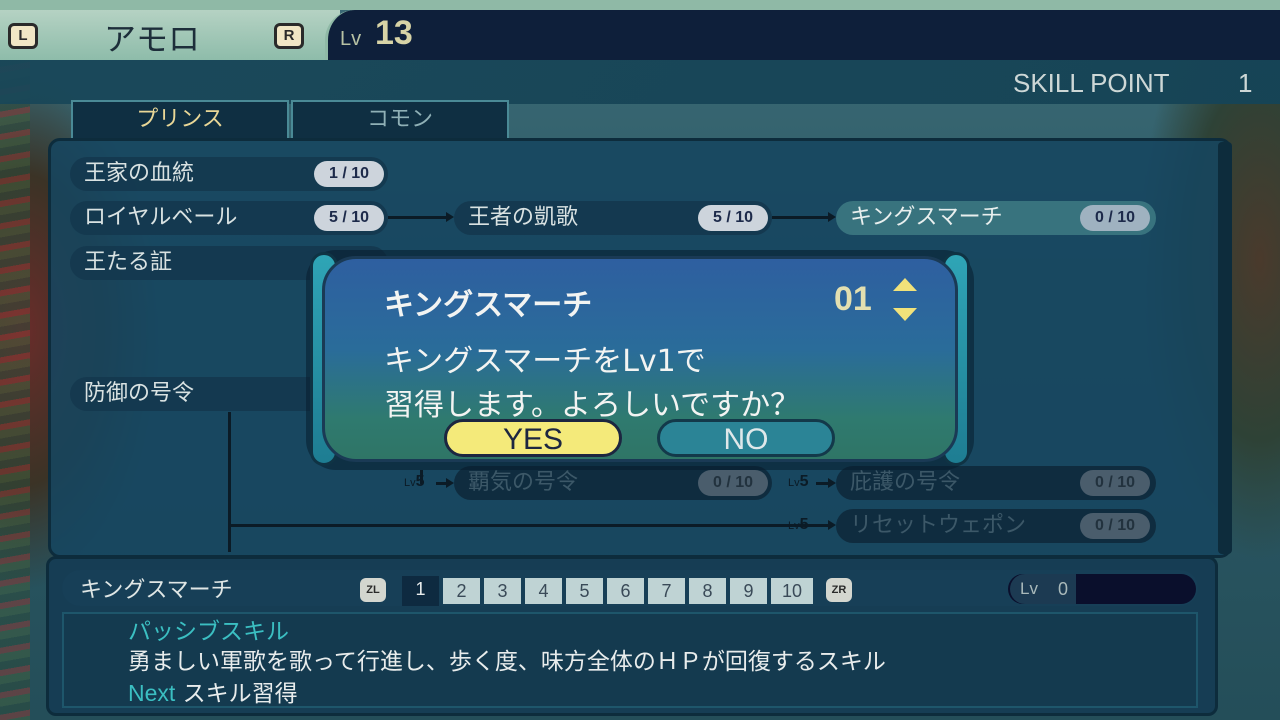  I want to click on level-tab-10: 10, so click(792, 591).